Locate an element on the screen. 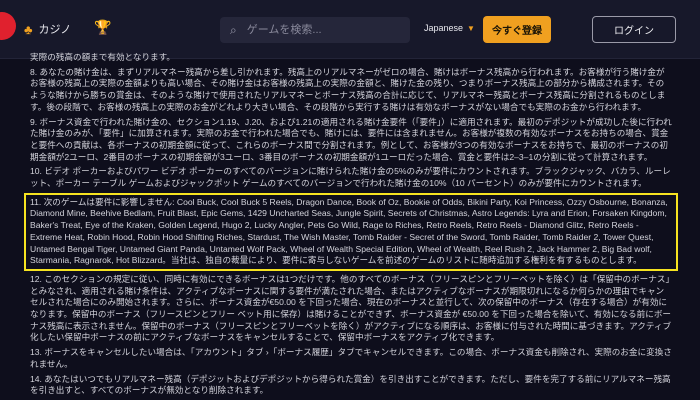 The height and width of the screenshot is (400, 700). nav-casino: ♣ カジノ is located at coordinates (47, 29).